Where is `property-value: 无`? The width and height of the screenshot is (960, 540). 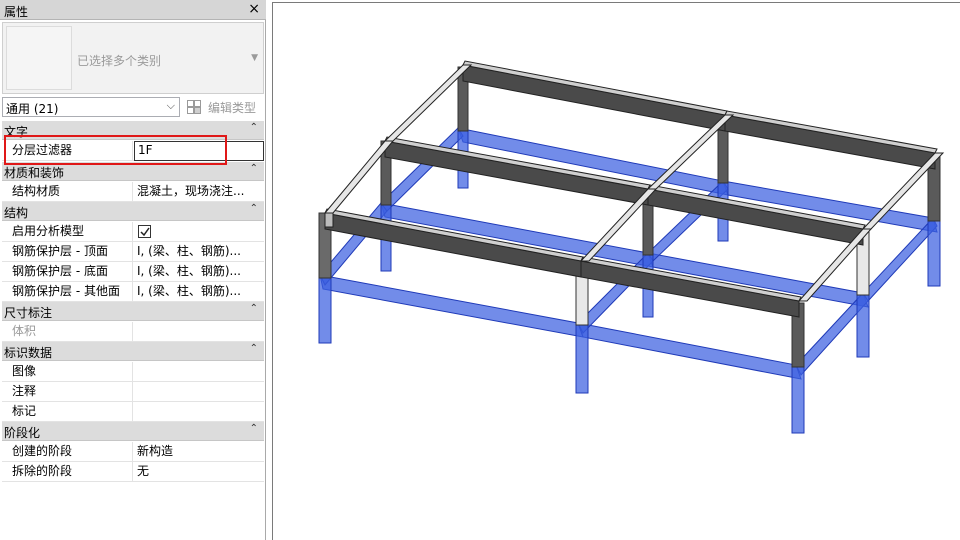 property-value: 无 is located at coordinates (199, 472).